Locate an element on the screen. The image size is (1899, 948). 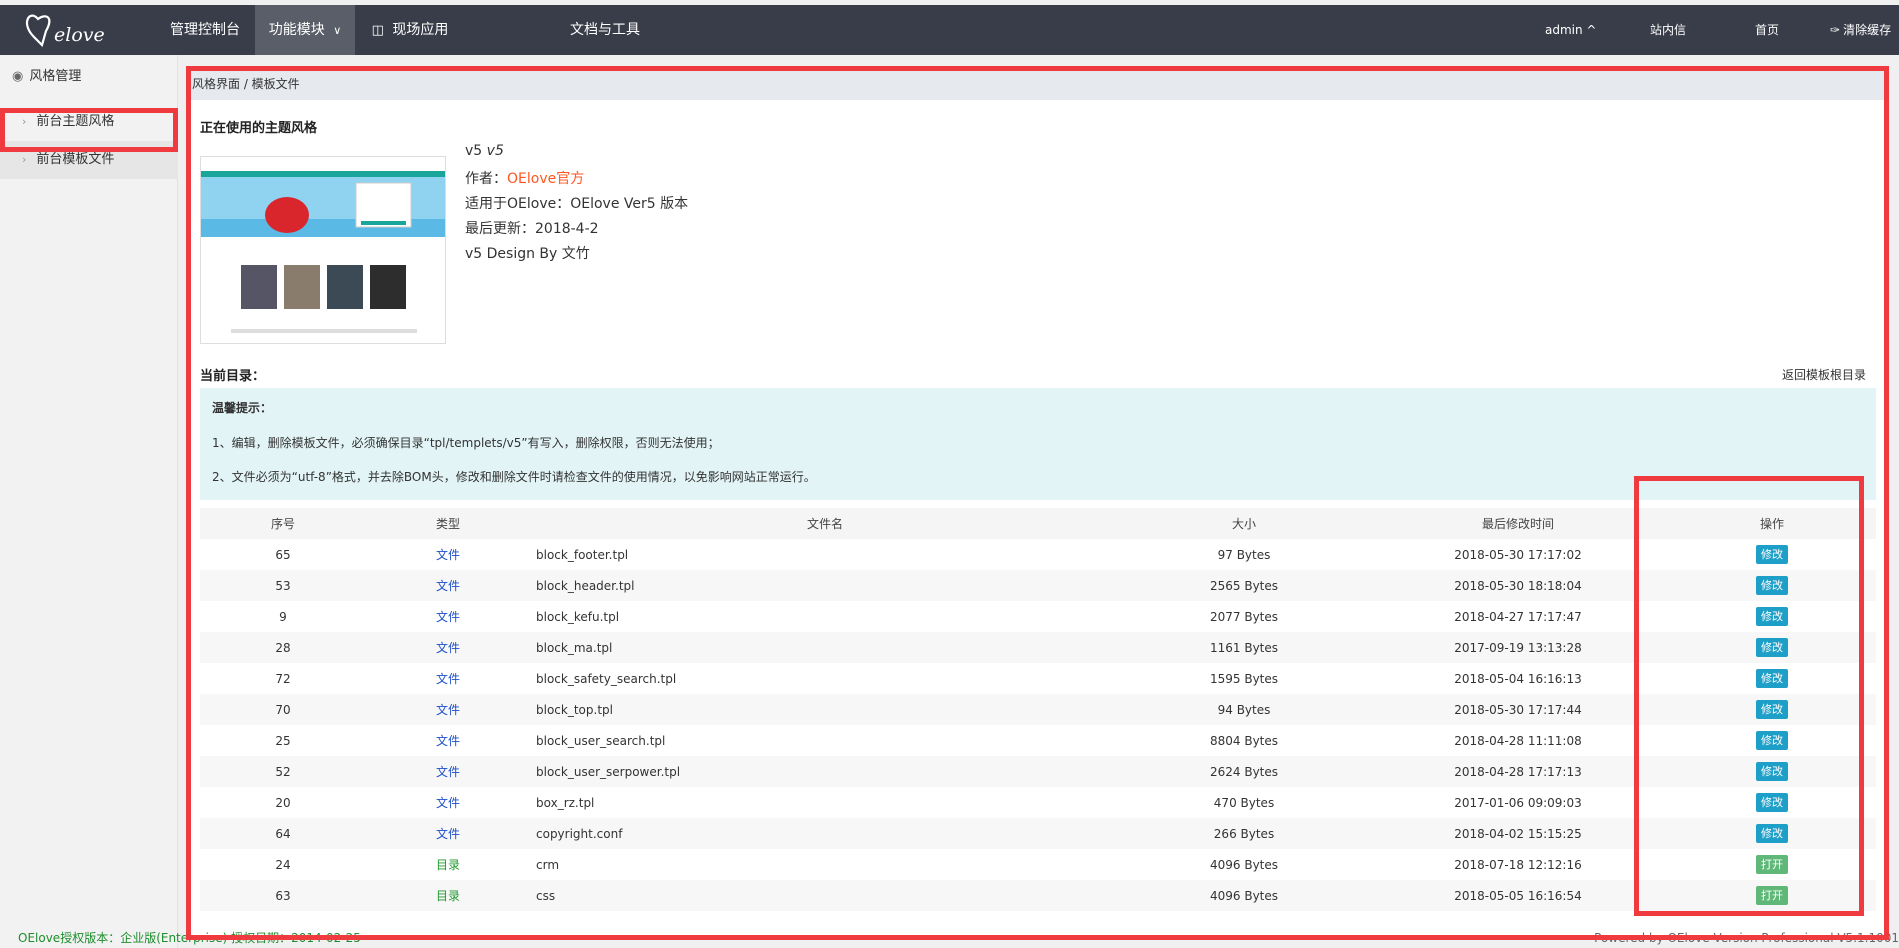
col-header-id: 序号 is located at coordinates (283, 523).